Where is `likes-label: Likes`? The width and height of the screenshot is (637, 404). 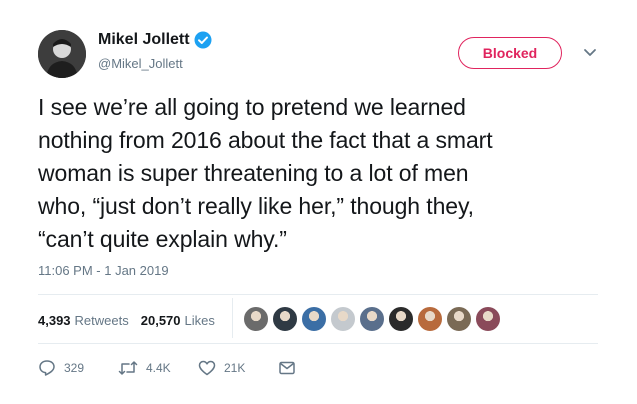 likes-label: Likes is located at coordinates (199, 320).